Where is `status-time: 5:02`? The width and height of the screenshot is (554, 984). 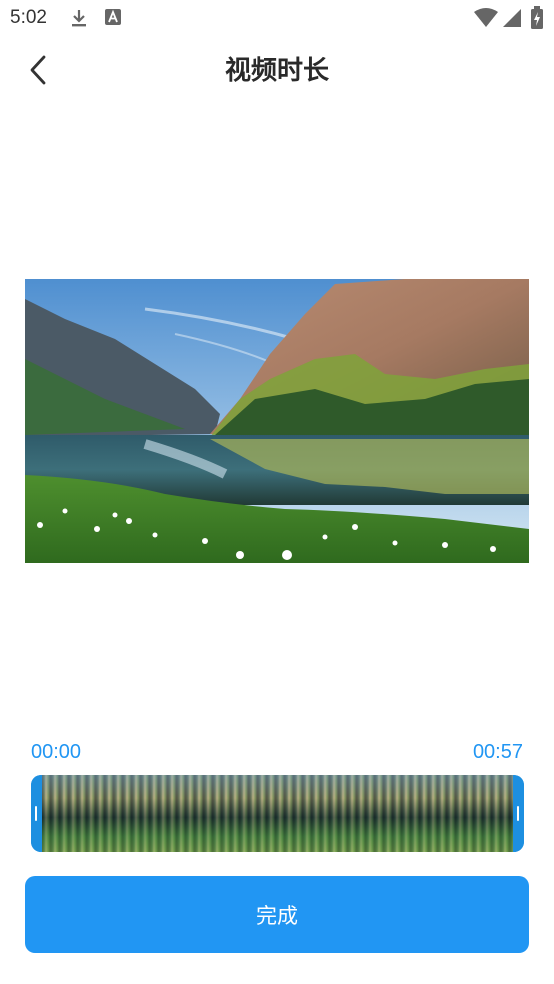
status-time: 5:02 is located at coordinates (28, 17).